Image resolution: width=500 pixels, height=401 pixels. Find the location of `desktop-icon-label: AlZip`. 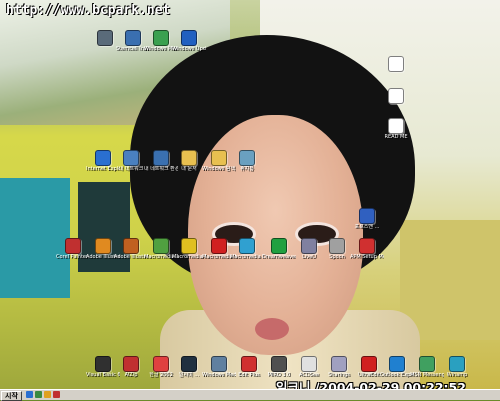

desktop-icon-label: AlZip is located at coordinates (131, 375).